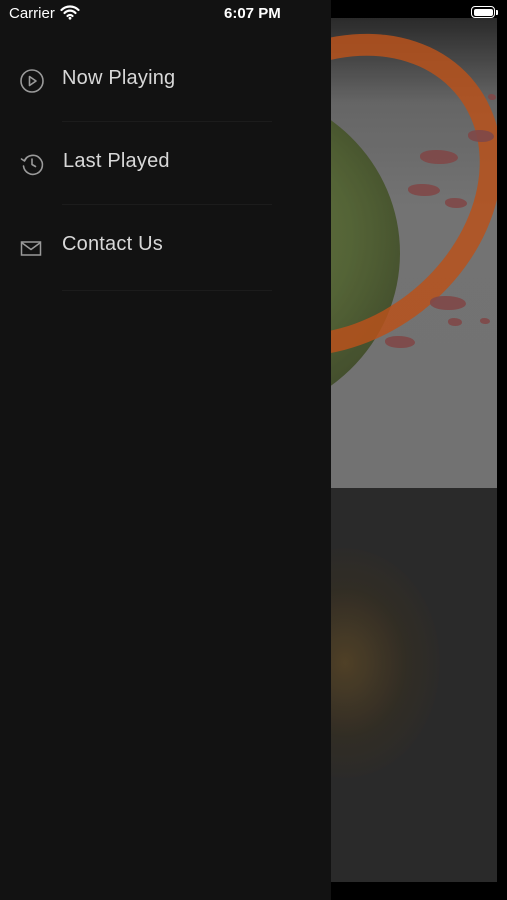 The image size is (507, 900). I want to click on battery-icon, so click(483, 12).